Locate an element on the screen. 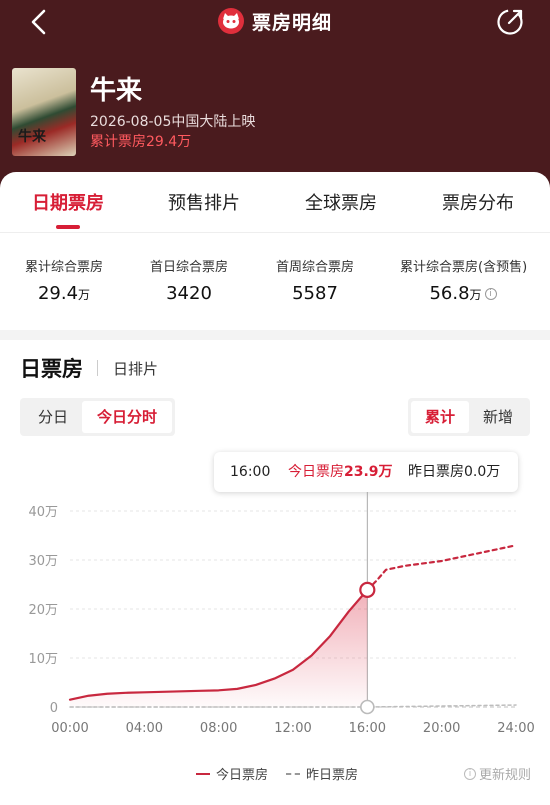 This screenshot has width=550, height=805. tab-box-office-distribution: 票房分布 is located at coordinates (478, 202).